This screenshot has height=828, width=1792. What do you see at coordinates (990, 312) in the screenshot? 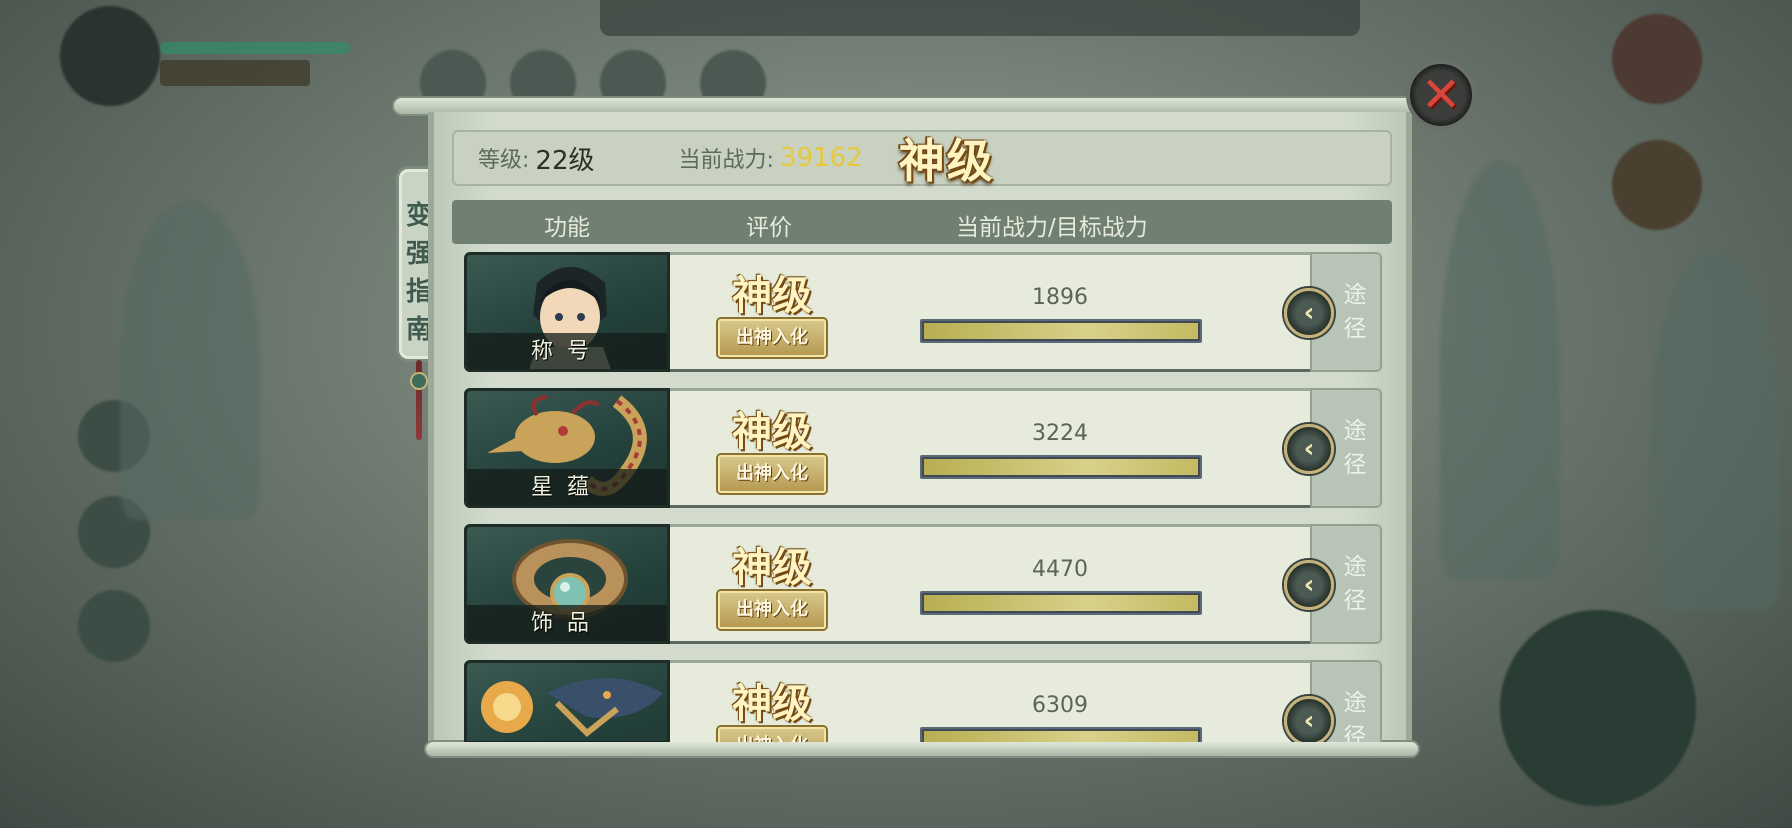
I see `row-body: 神级 出神入化 1896` at bounding box center [990, 312].